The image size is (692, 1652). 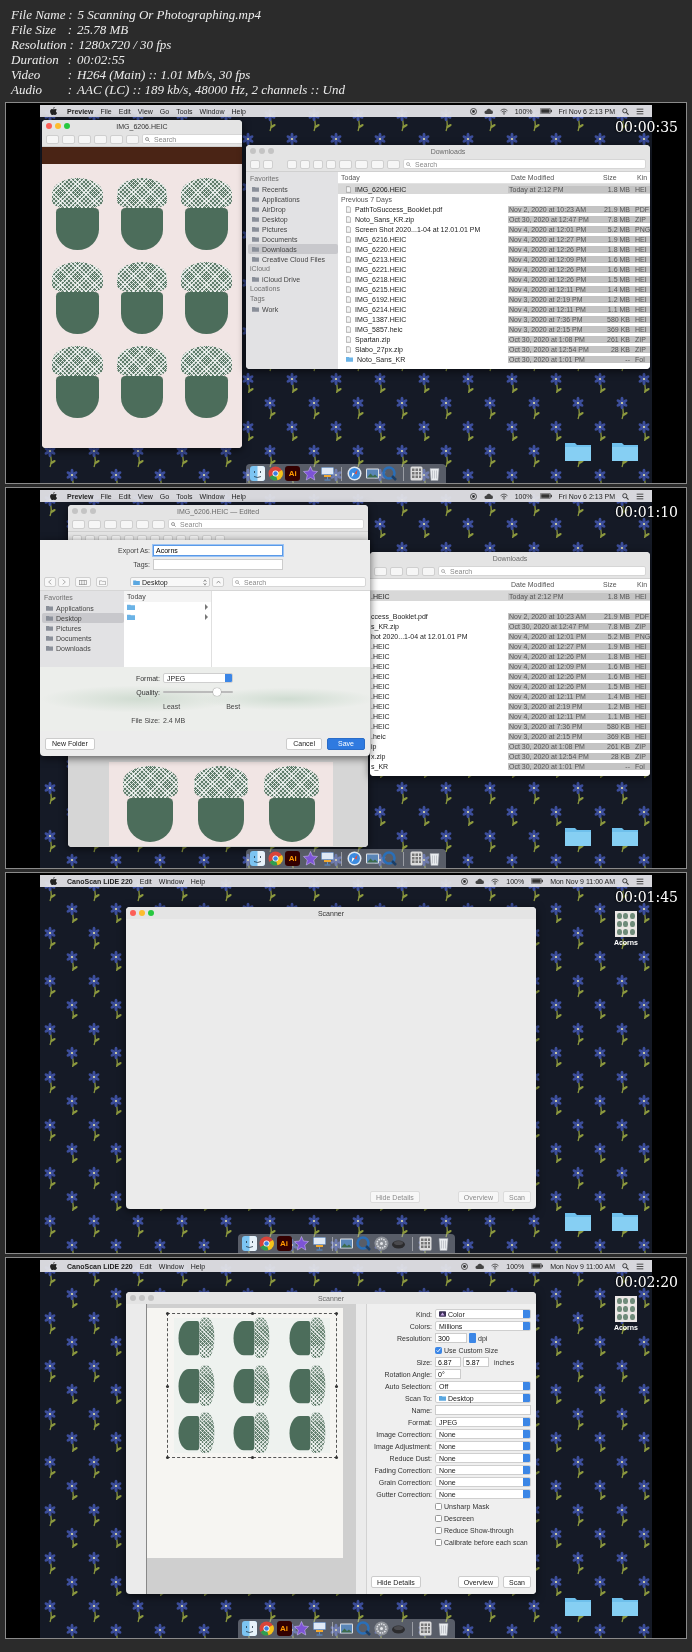 I want to click on info-label: Resolution, so click(x=39, y=44).